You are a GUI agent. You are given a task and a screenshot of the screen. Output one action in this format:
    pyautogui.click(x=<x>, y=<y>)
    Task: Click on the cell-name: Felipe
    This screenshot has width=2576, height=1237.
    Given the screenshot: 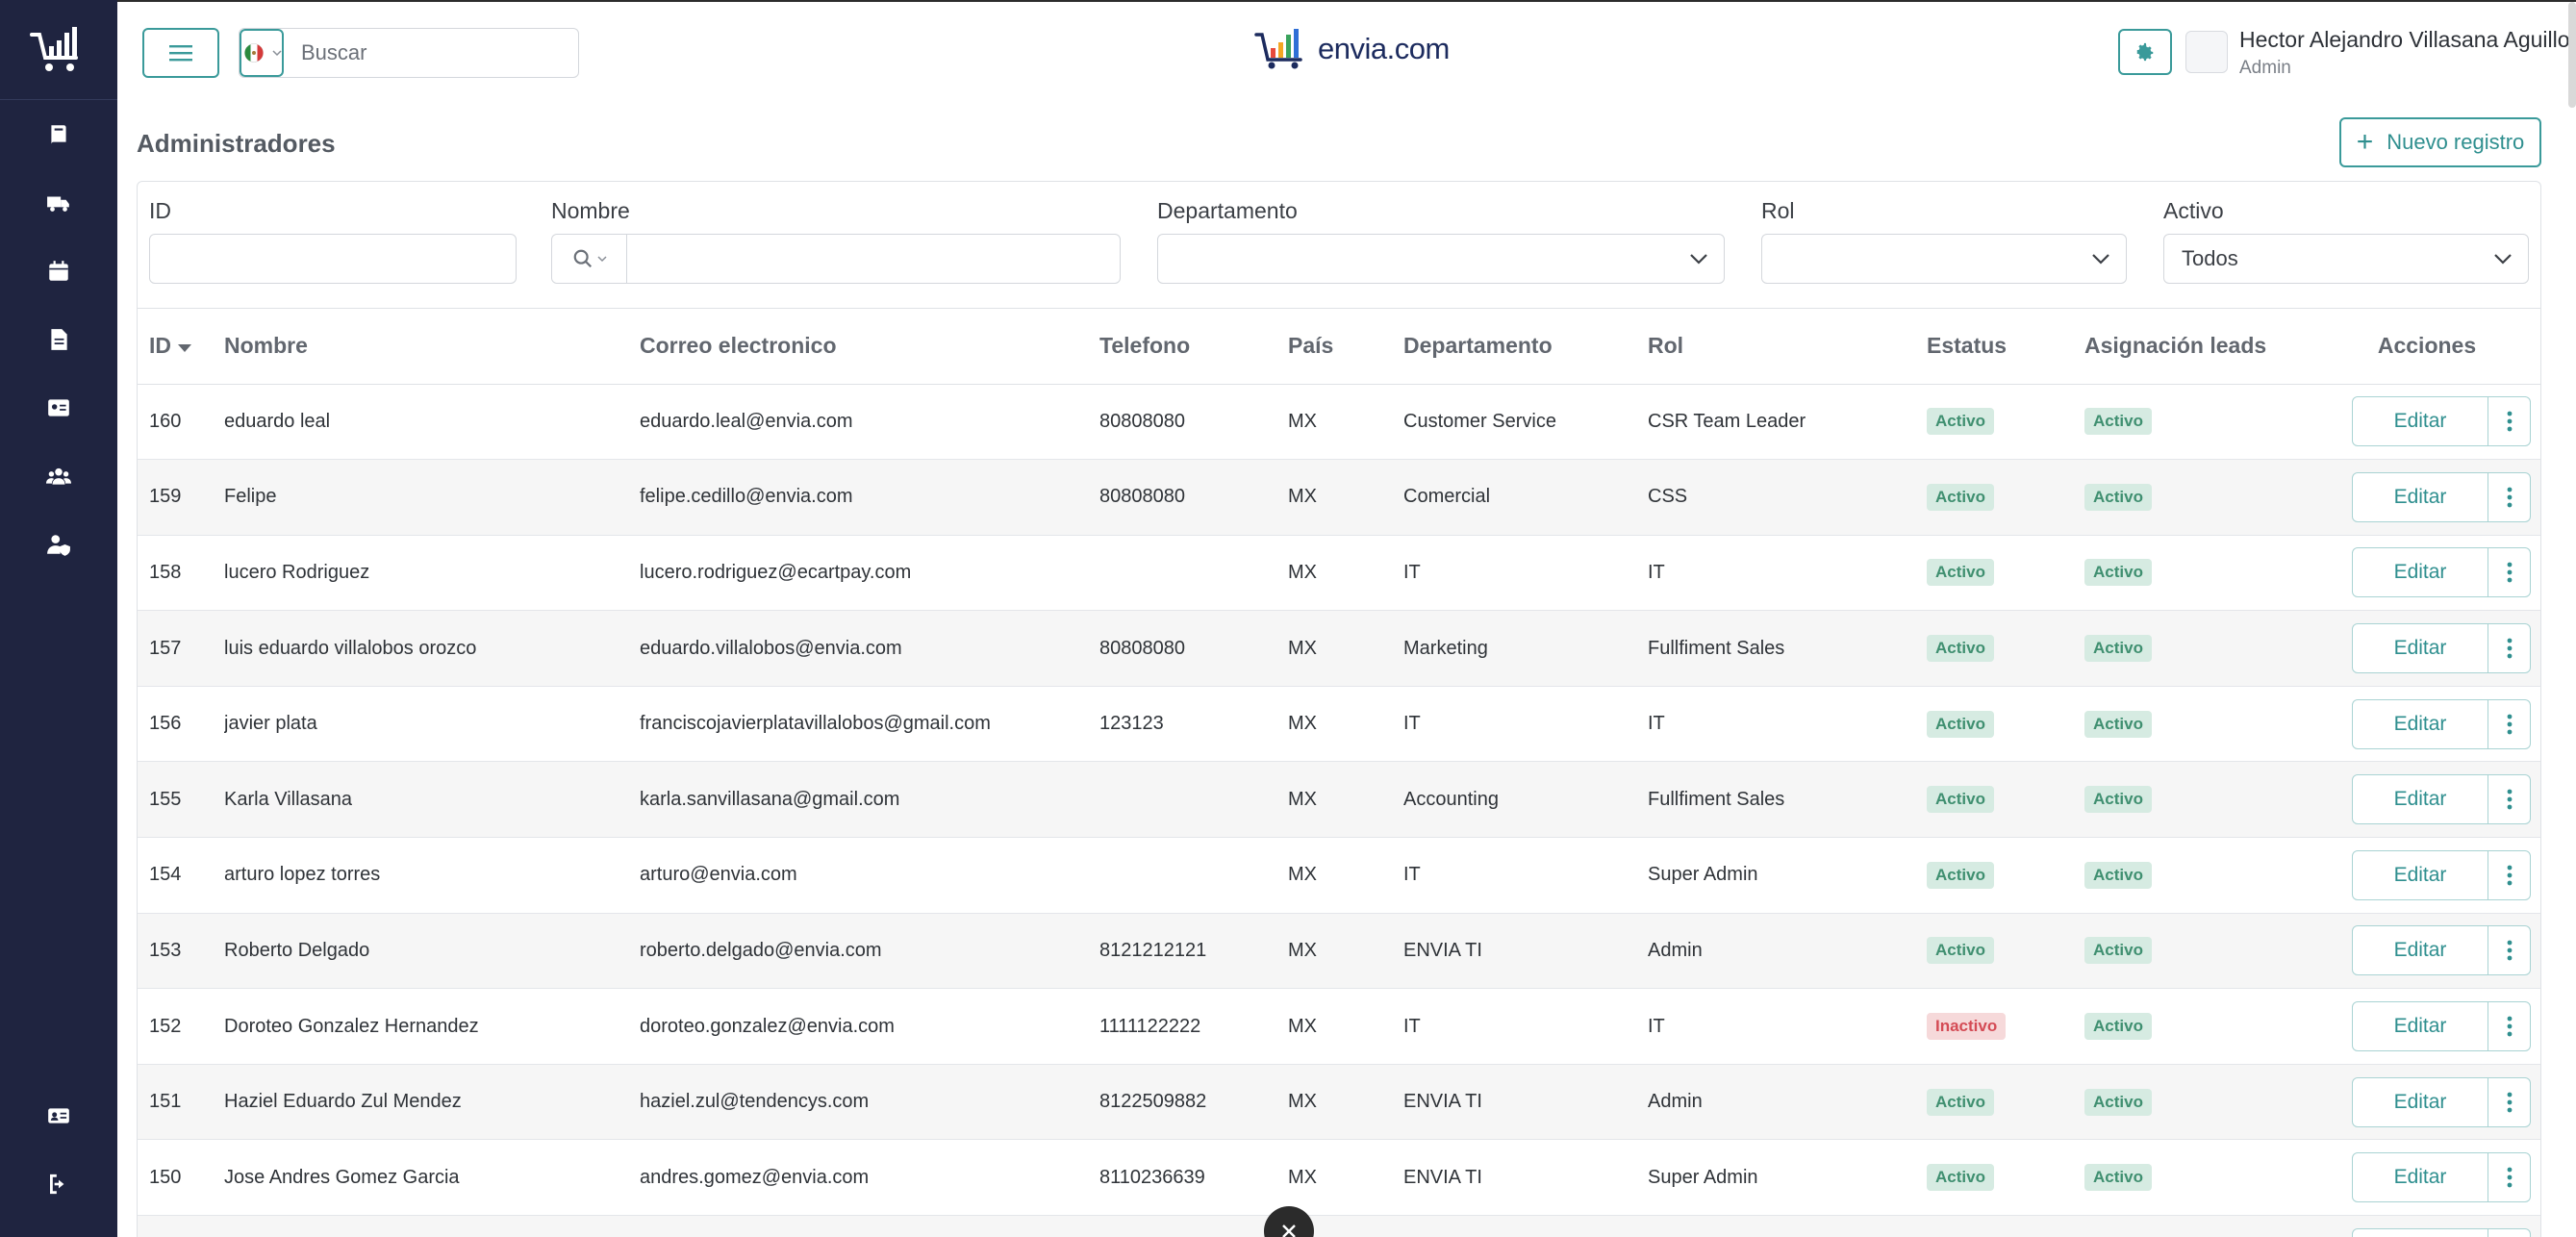 What is the action you would take?
    pyautogui.click(x=432, y=498)
    